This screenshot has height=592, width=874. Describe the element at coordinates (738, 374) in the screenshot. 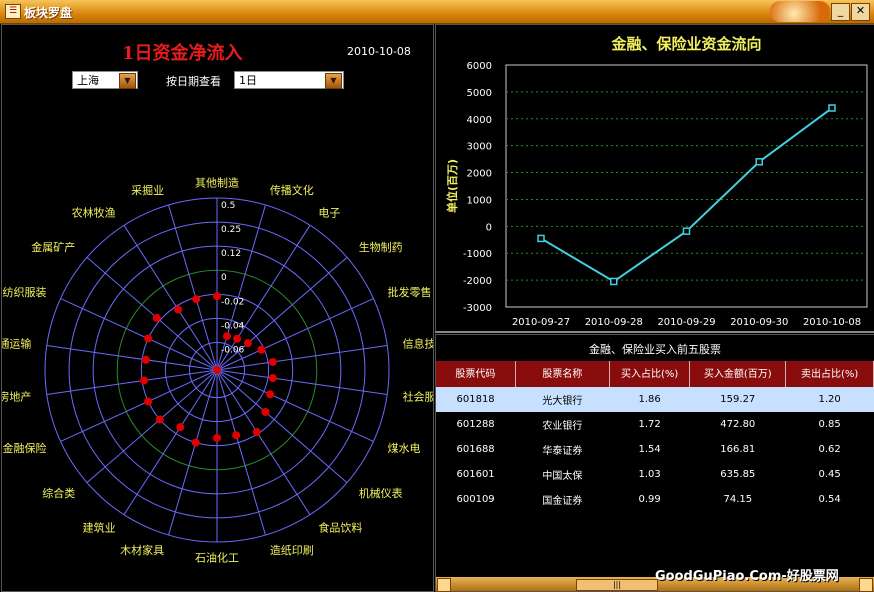

I see `header-buy-amount: 买入金额(百万)` at that location.